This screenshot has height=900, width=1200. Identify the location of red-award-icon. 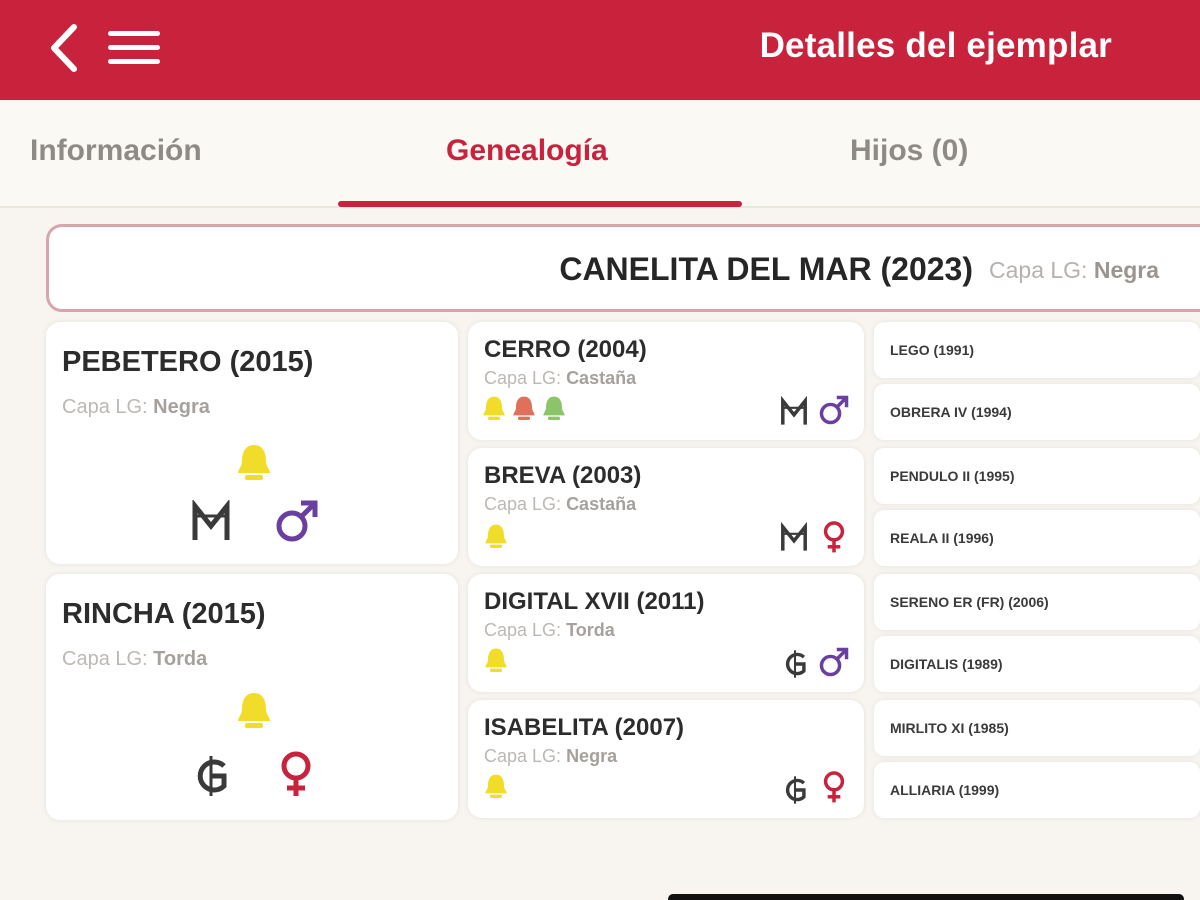
(524, 408).